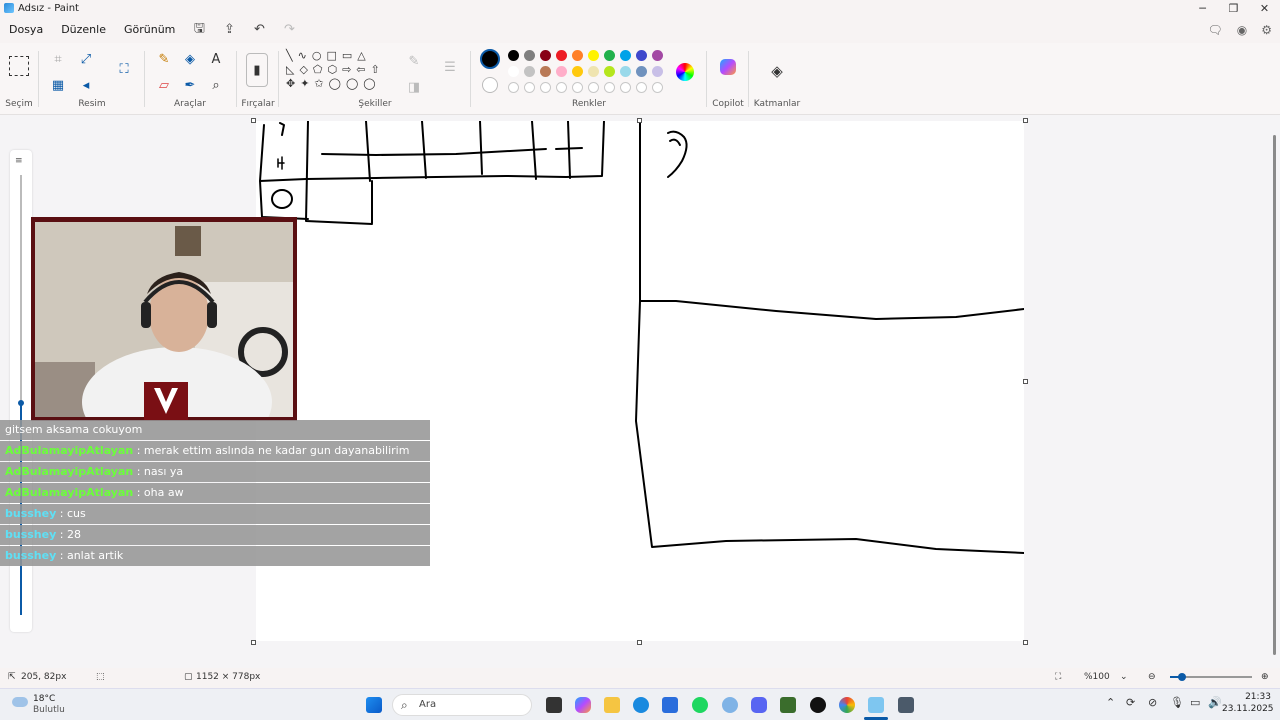 The height and width of the screenshot is (720, 1280). I want to click on image-select-icon: ⛶, so click(124, 69).